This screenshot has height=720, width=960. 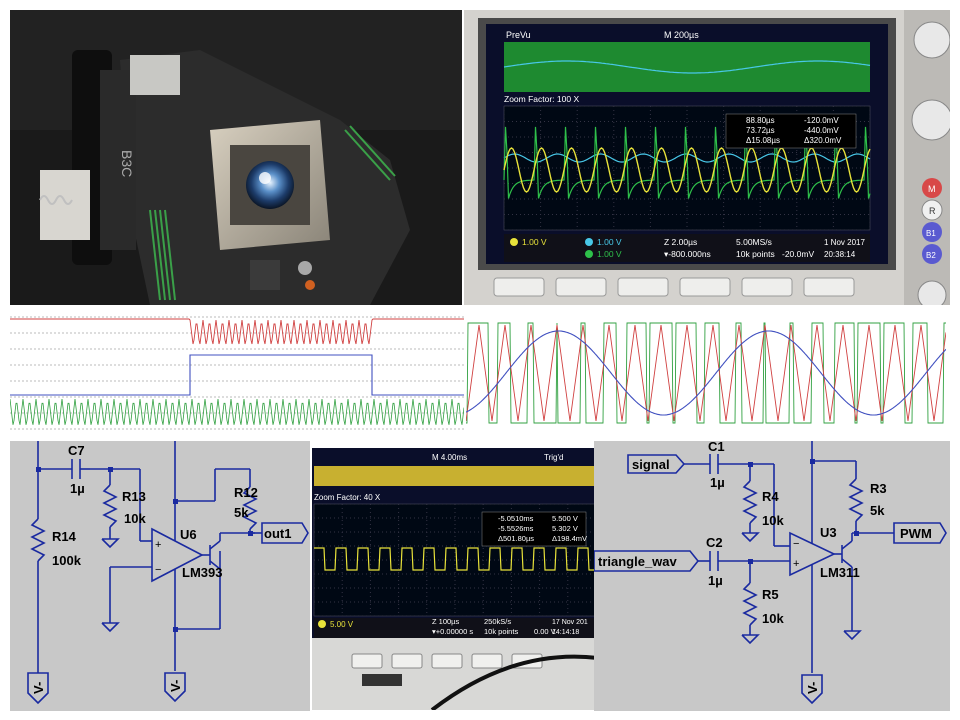 I want to click on lens-icon, so click(x=270, y=185).